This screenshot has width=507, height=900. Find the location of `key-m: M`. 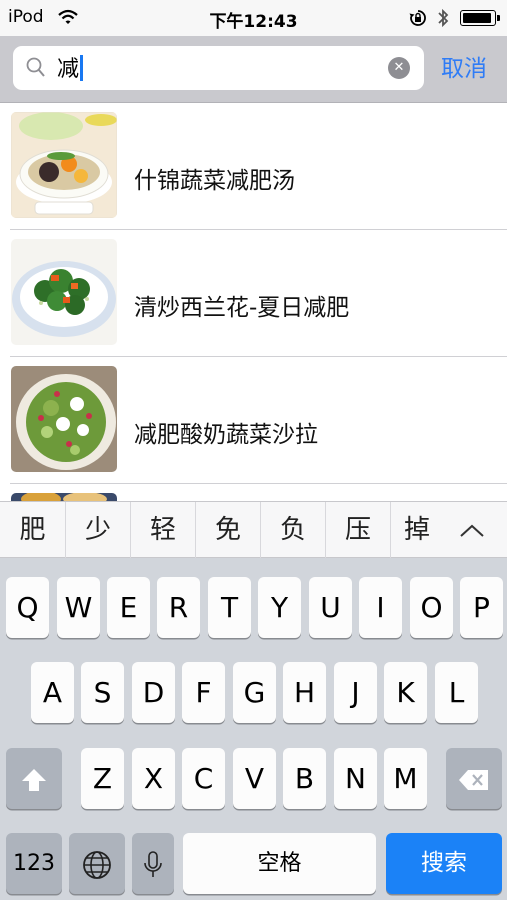

key-m: M is located at coordinates (405, 778).